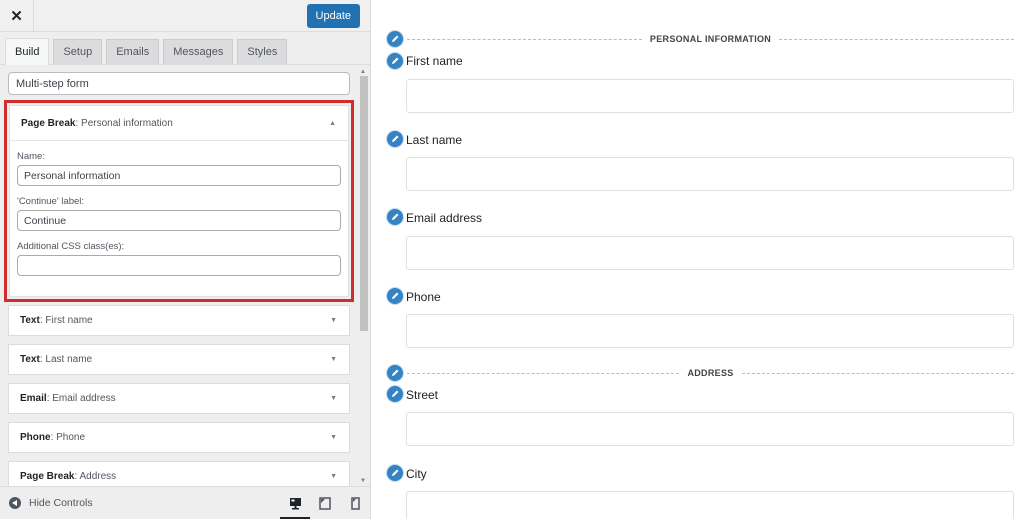  Describe the element at coordinates (423, 297) in the screenshot. I see `field-label: Phone` at that location.